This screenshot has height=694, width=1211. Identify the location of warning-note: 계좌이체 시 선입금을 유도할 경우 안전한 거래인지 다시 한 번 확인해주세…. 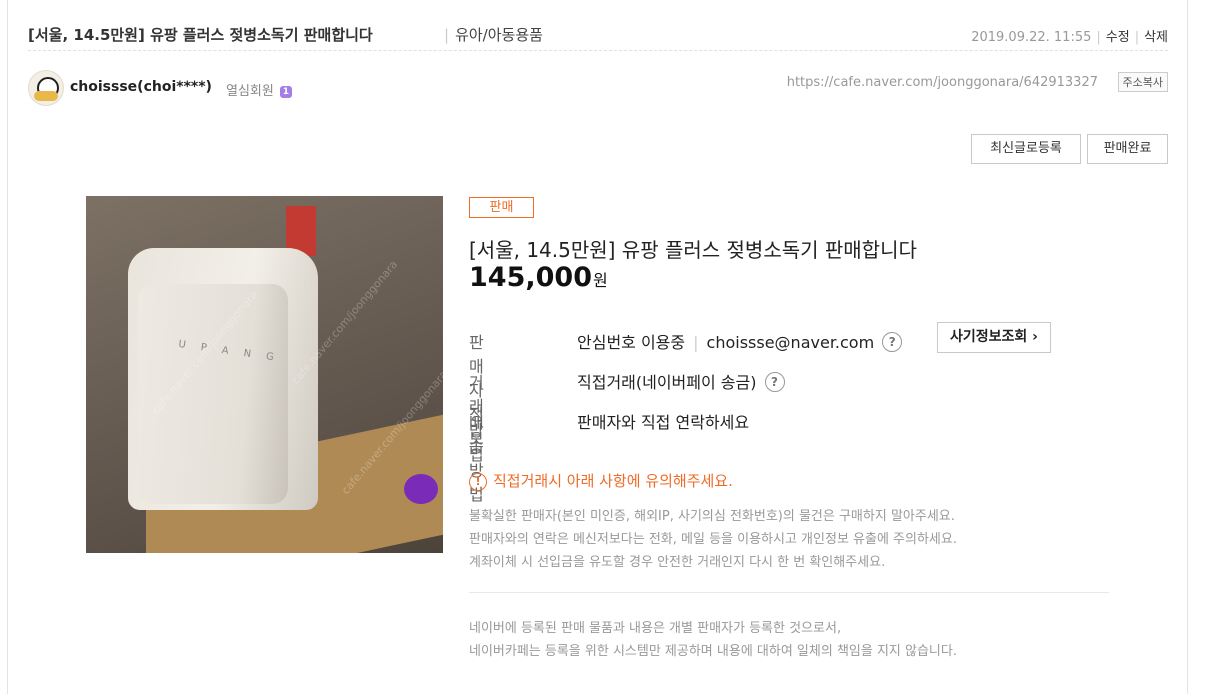
(677, 562).